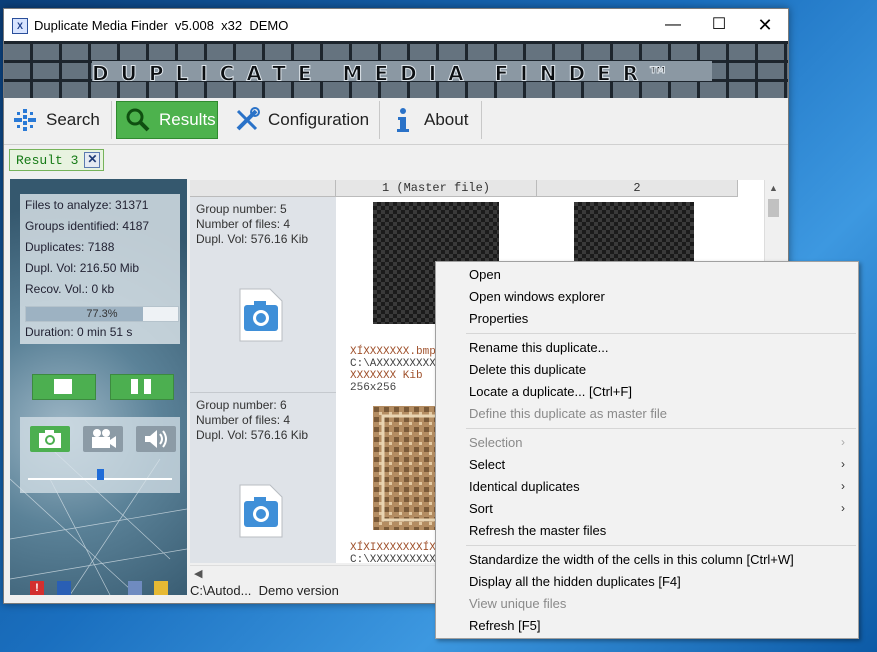 The width and height of the screenshot is (877, 652). I want to click on photo-filter-button, so click(50, 439).